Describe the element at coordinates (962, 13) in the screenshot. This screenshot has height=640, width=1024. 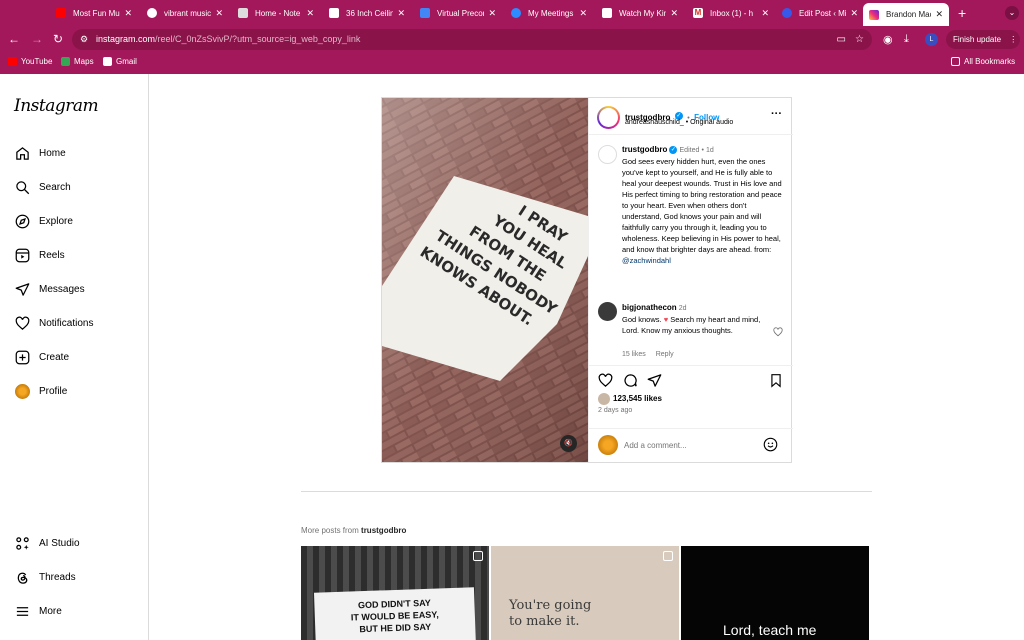
I see `new-tab-icon: +` at that location.